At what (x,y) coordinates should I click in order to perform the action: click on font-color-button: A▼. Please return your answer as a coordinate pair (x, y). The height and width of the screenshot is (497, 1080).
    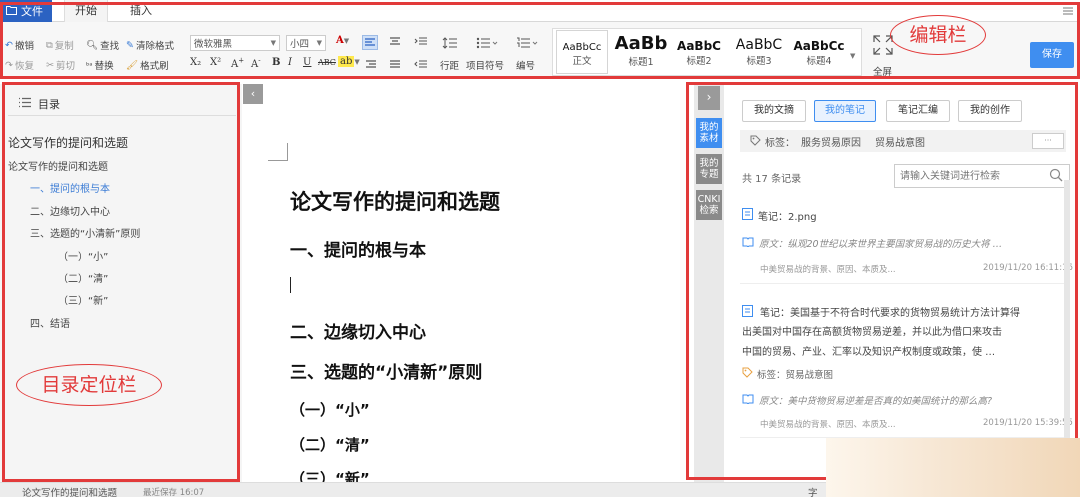
    Looking at the image, I should click on (342, 40).